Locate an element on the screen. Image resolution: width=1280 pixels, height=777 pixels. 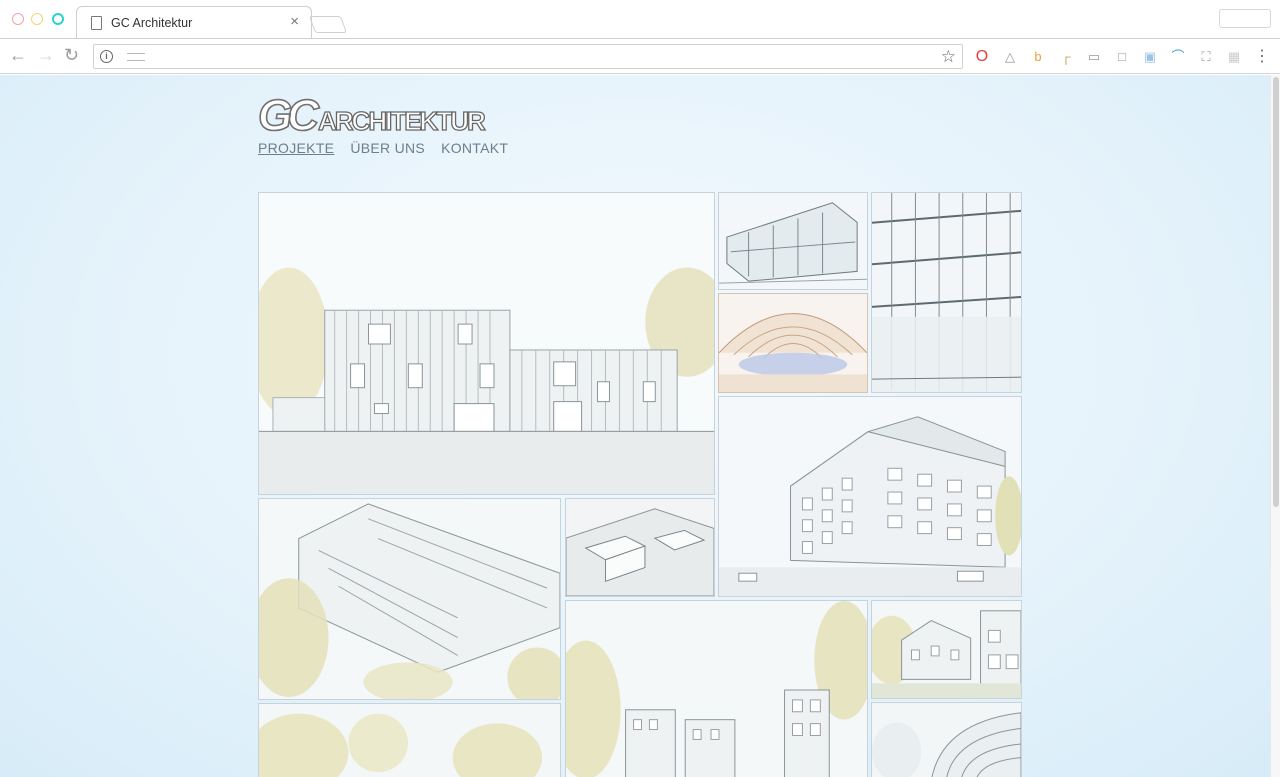
project-tile-timber-hall is located at coordinates (793, 343).